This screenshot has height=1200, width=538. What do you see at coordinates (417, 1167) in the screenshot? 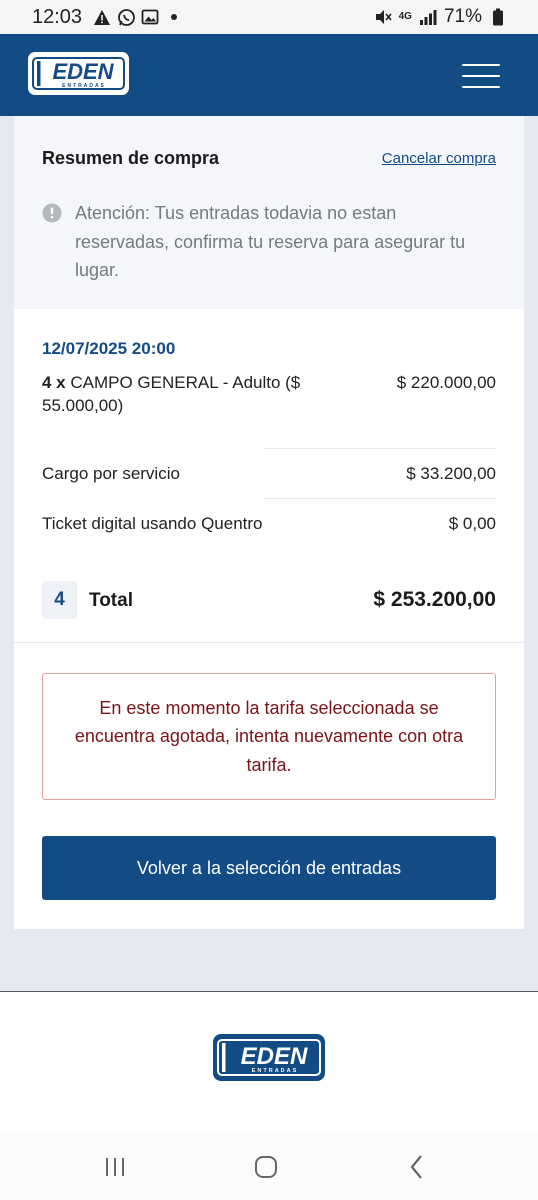
I see `back-icon` at bounding box center [417, 1167].